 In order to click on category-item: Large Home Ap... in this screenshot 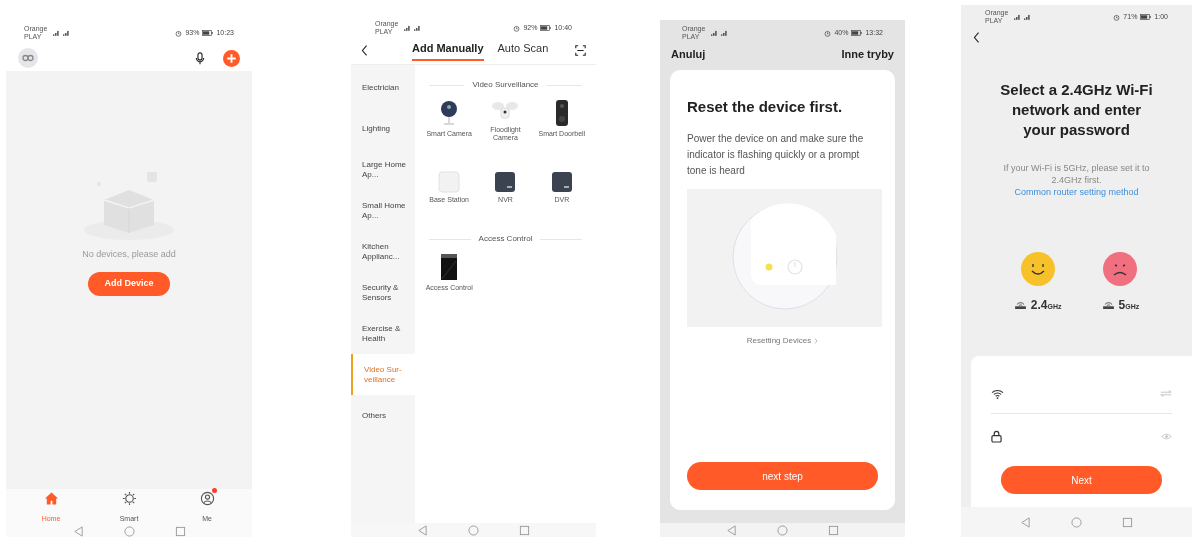, I will do `click(383, 169)`.